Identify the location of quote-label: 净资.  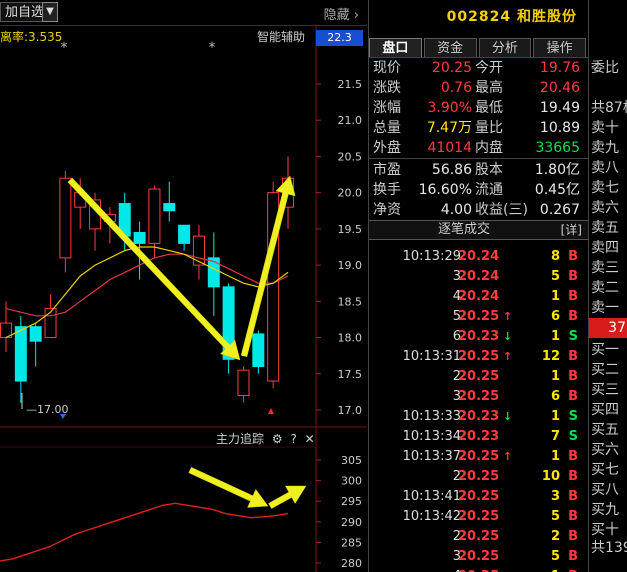
(387, 210).